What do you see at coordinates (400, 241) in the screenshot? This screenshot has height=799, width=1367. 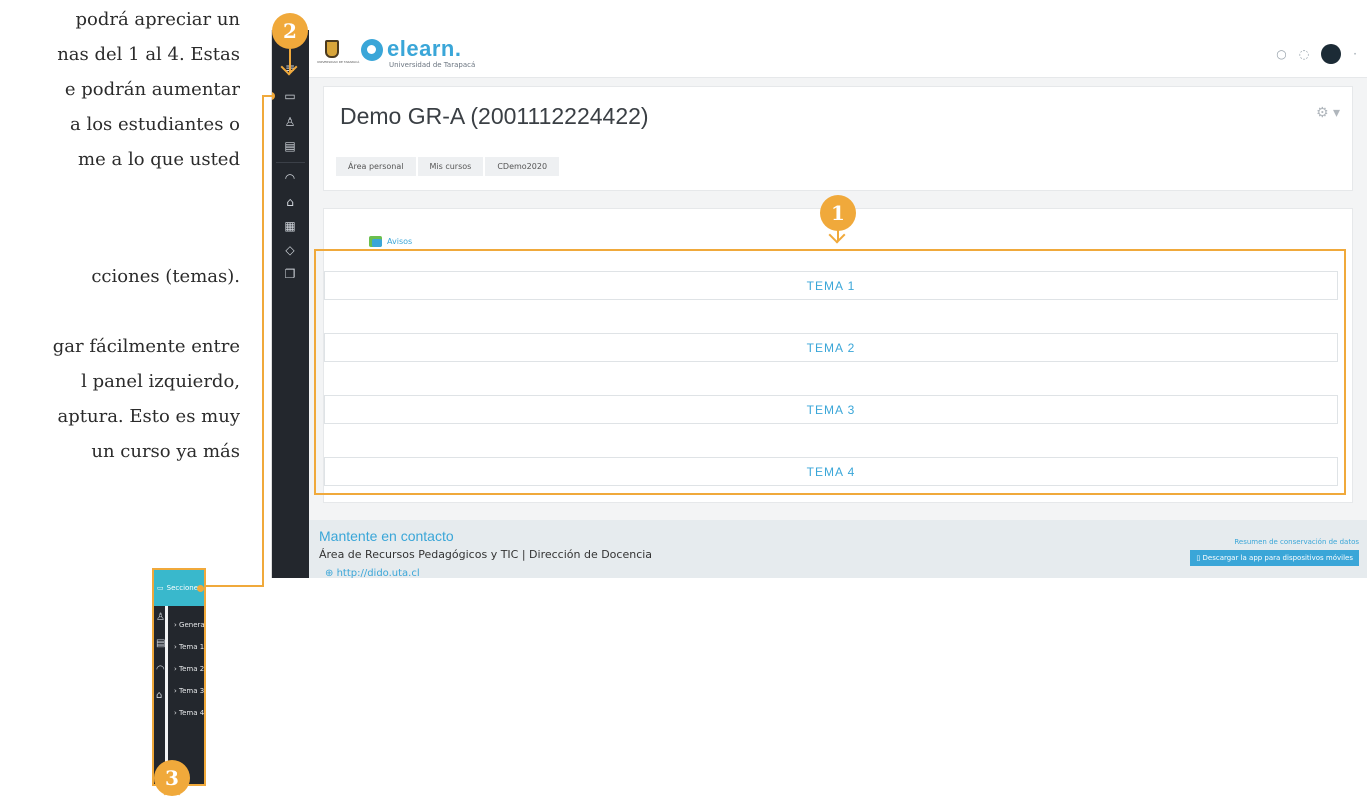 I see `announcements-label: Avisos` at bounding box center [400, 241].